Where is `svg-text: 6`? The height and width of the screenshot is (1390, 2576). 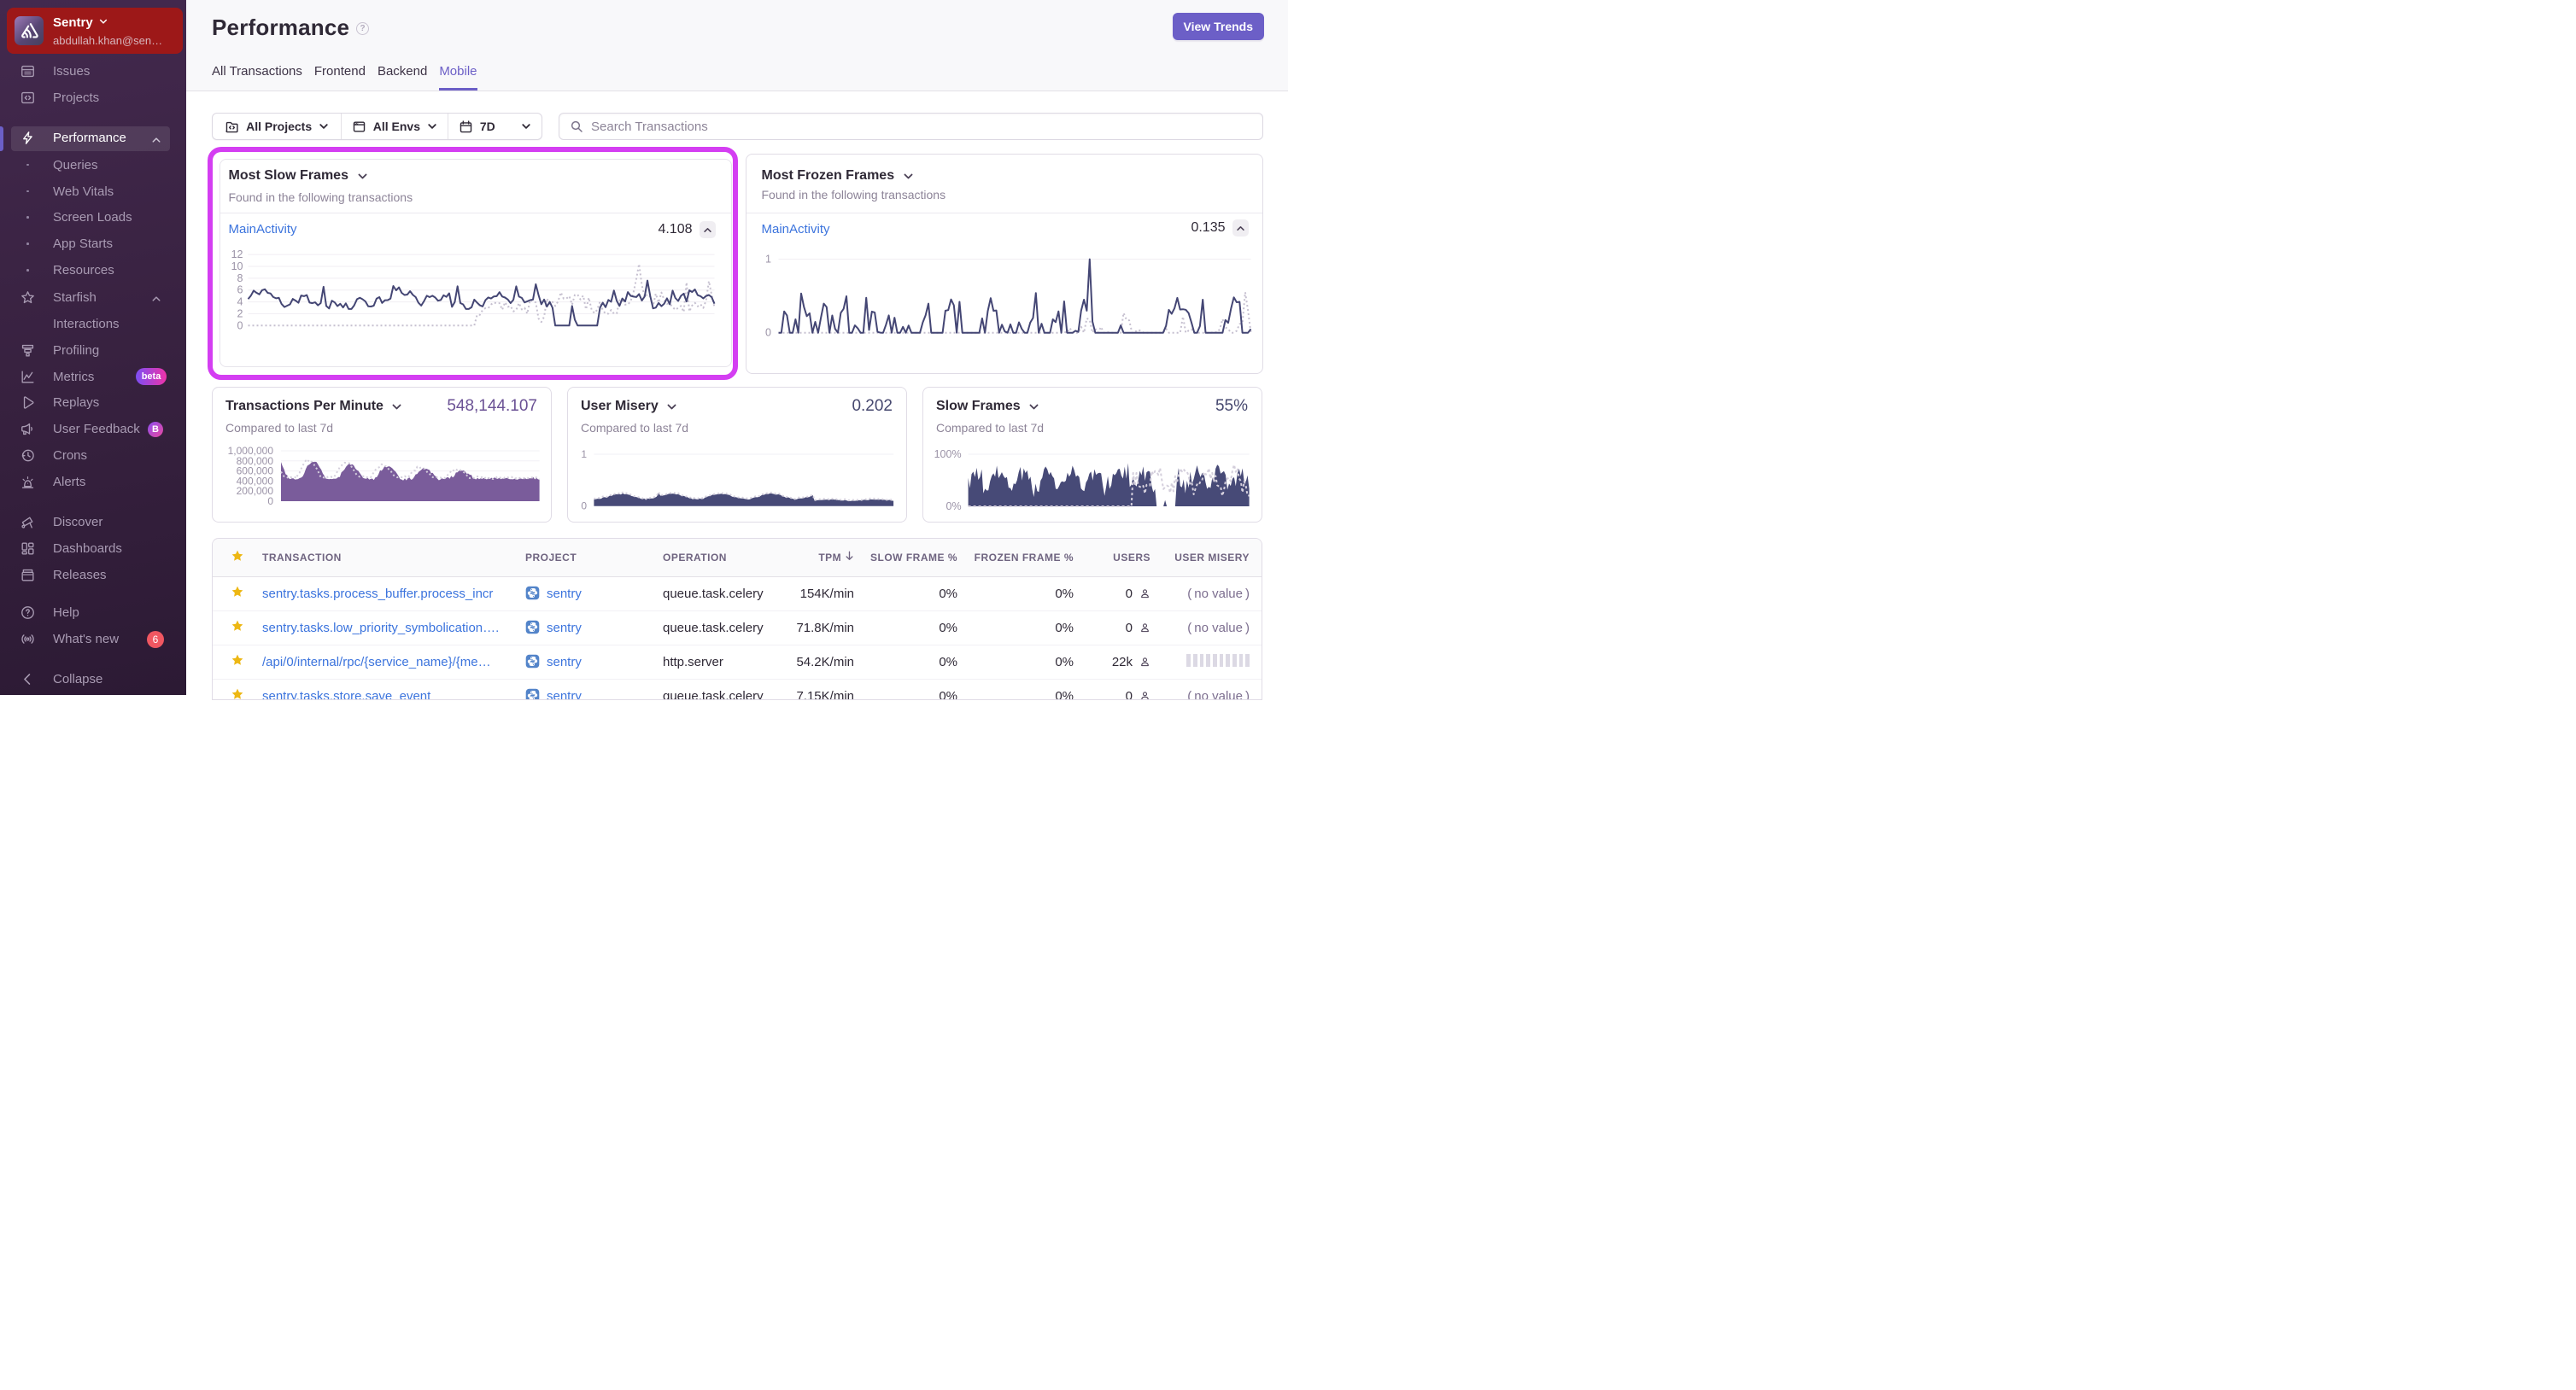
svg-text: 6 is located at coordinates (240, 290).